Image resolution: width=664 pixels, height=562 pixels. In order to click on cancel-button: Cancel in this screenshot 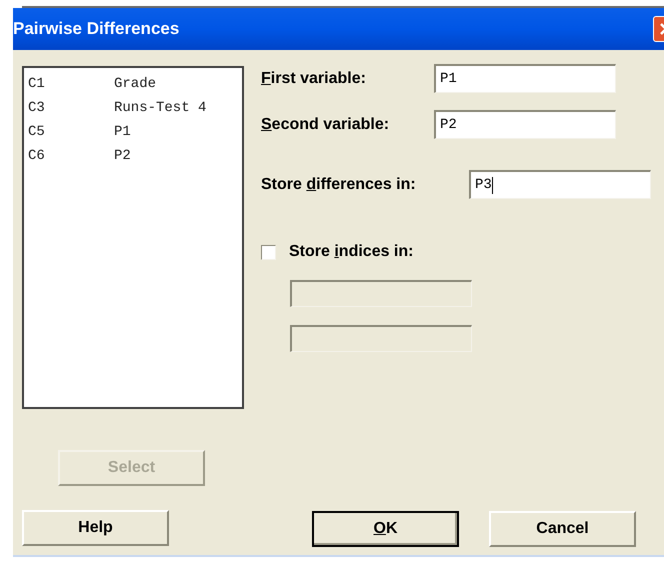, I will do `click(562, 529)`.